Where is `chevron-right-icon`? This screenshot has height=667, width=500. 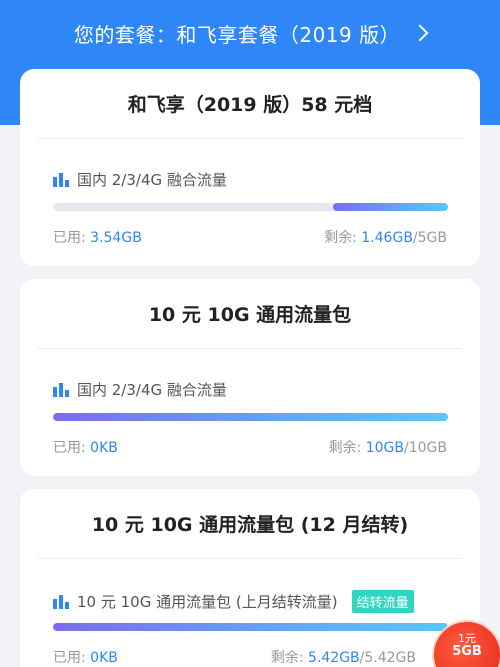 chevron-right-icon is located at coordinates (420, 33).